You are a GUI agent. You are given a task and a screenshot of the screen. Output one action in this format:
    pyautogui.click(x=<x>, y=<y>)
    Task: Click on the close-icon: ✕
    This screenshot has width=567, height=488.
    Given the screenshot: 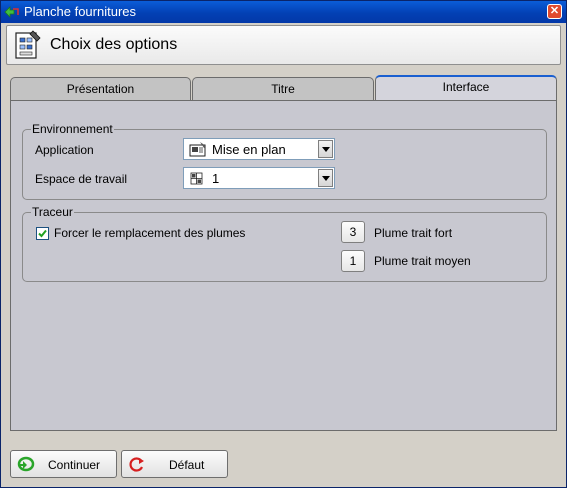 What is the action you would take?
    pyautogui.click(x=554, y=11)
    